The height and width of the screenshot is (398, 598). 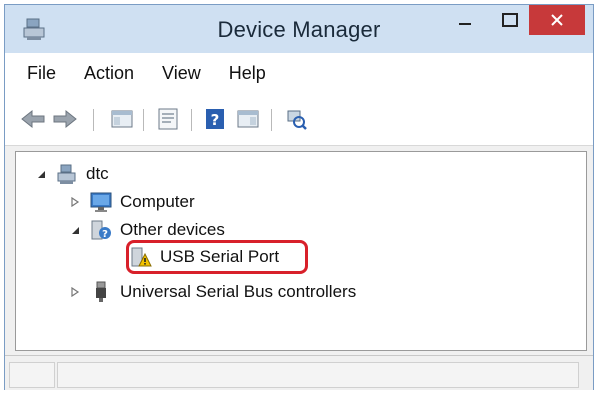 I want to click on tree-node-label: Other devices, so click(x=172, y=229).